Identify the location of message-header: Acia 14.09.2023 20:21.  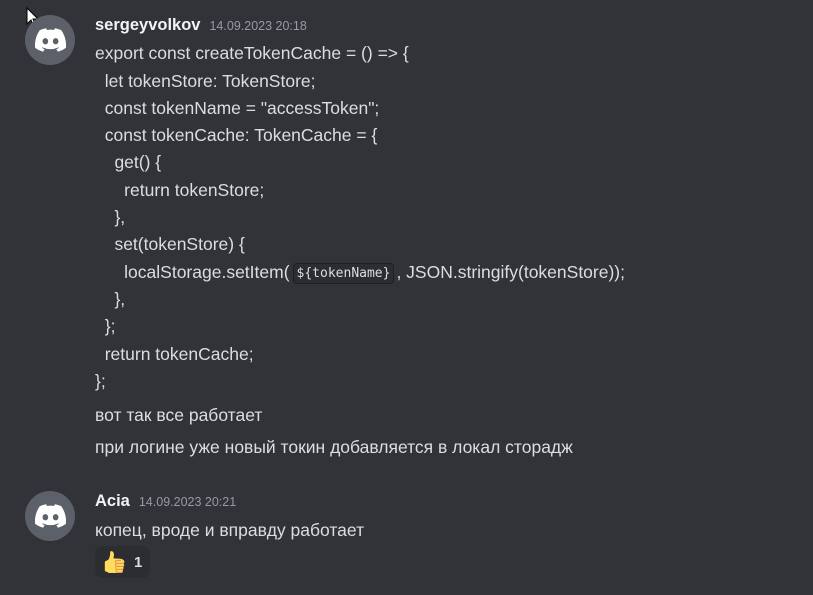
(165, 501).